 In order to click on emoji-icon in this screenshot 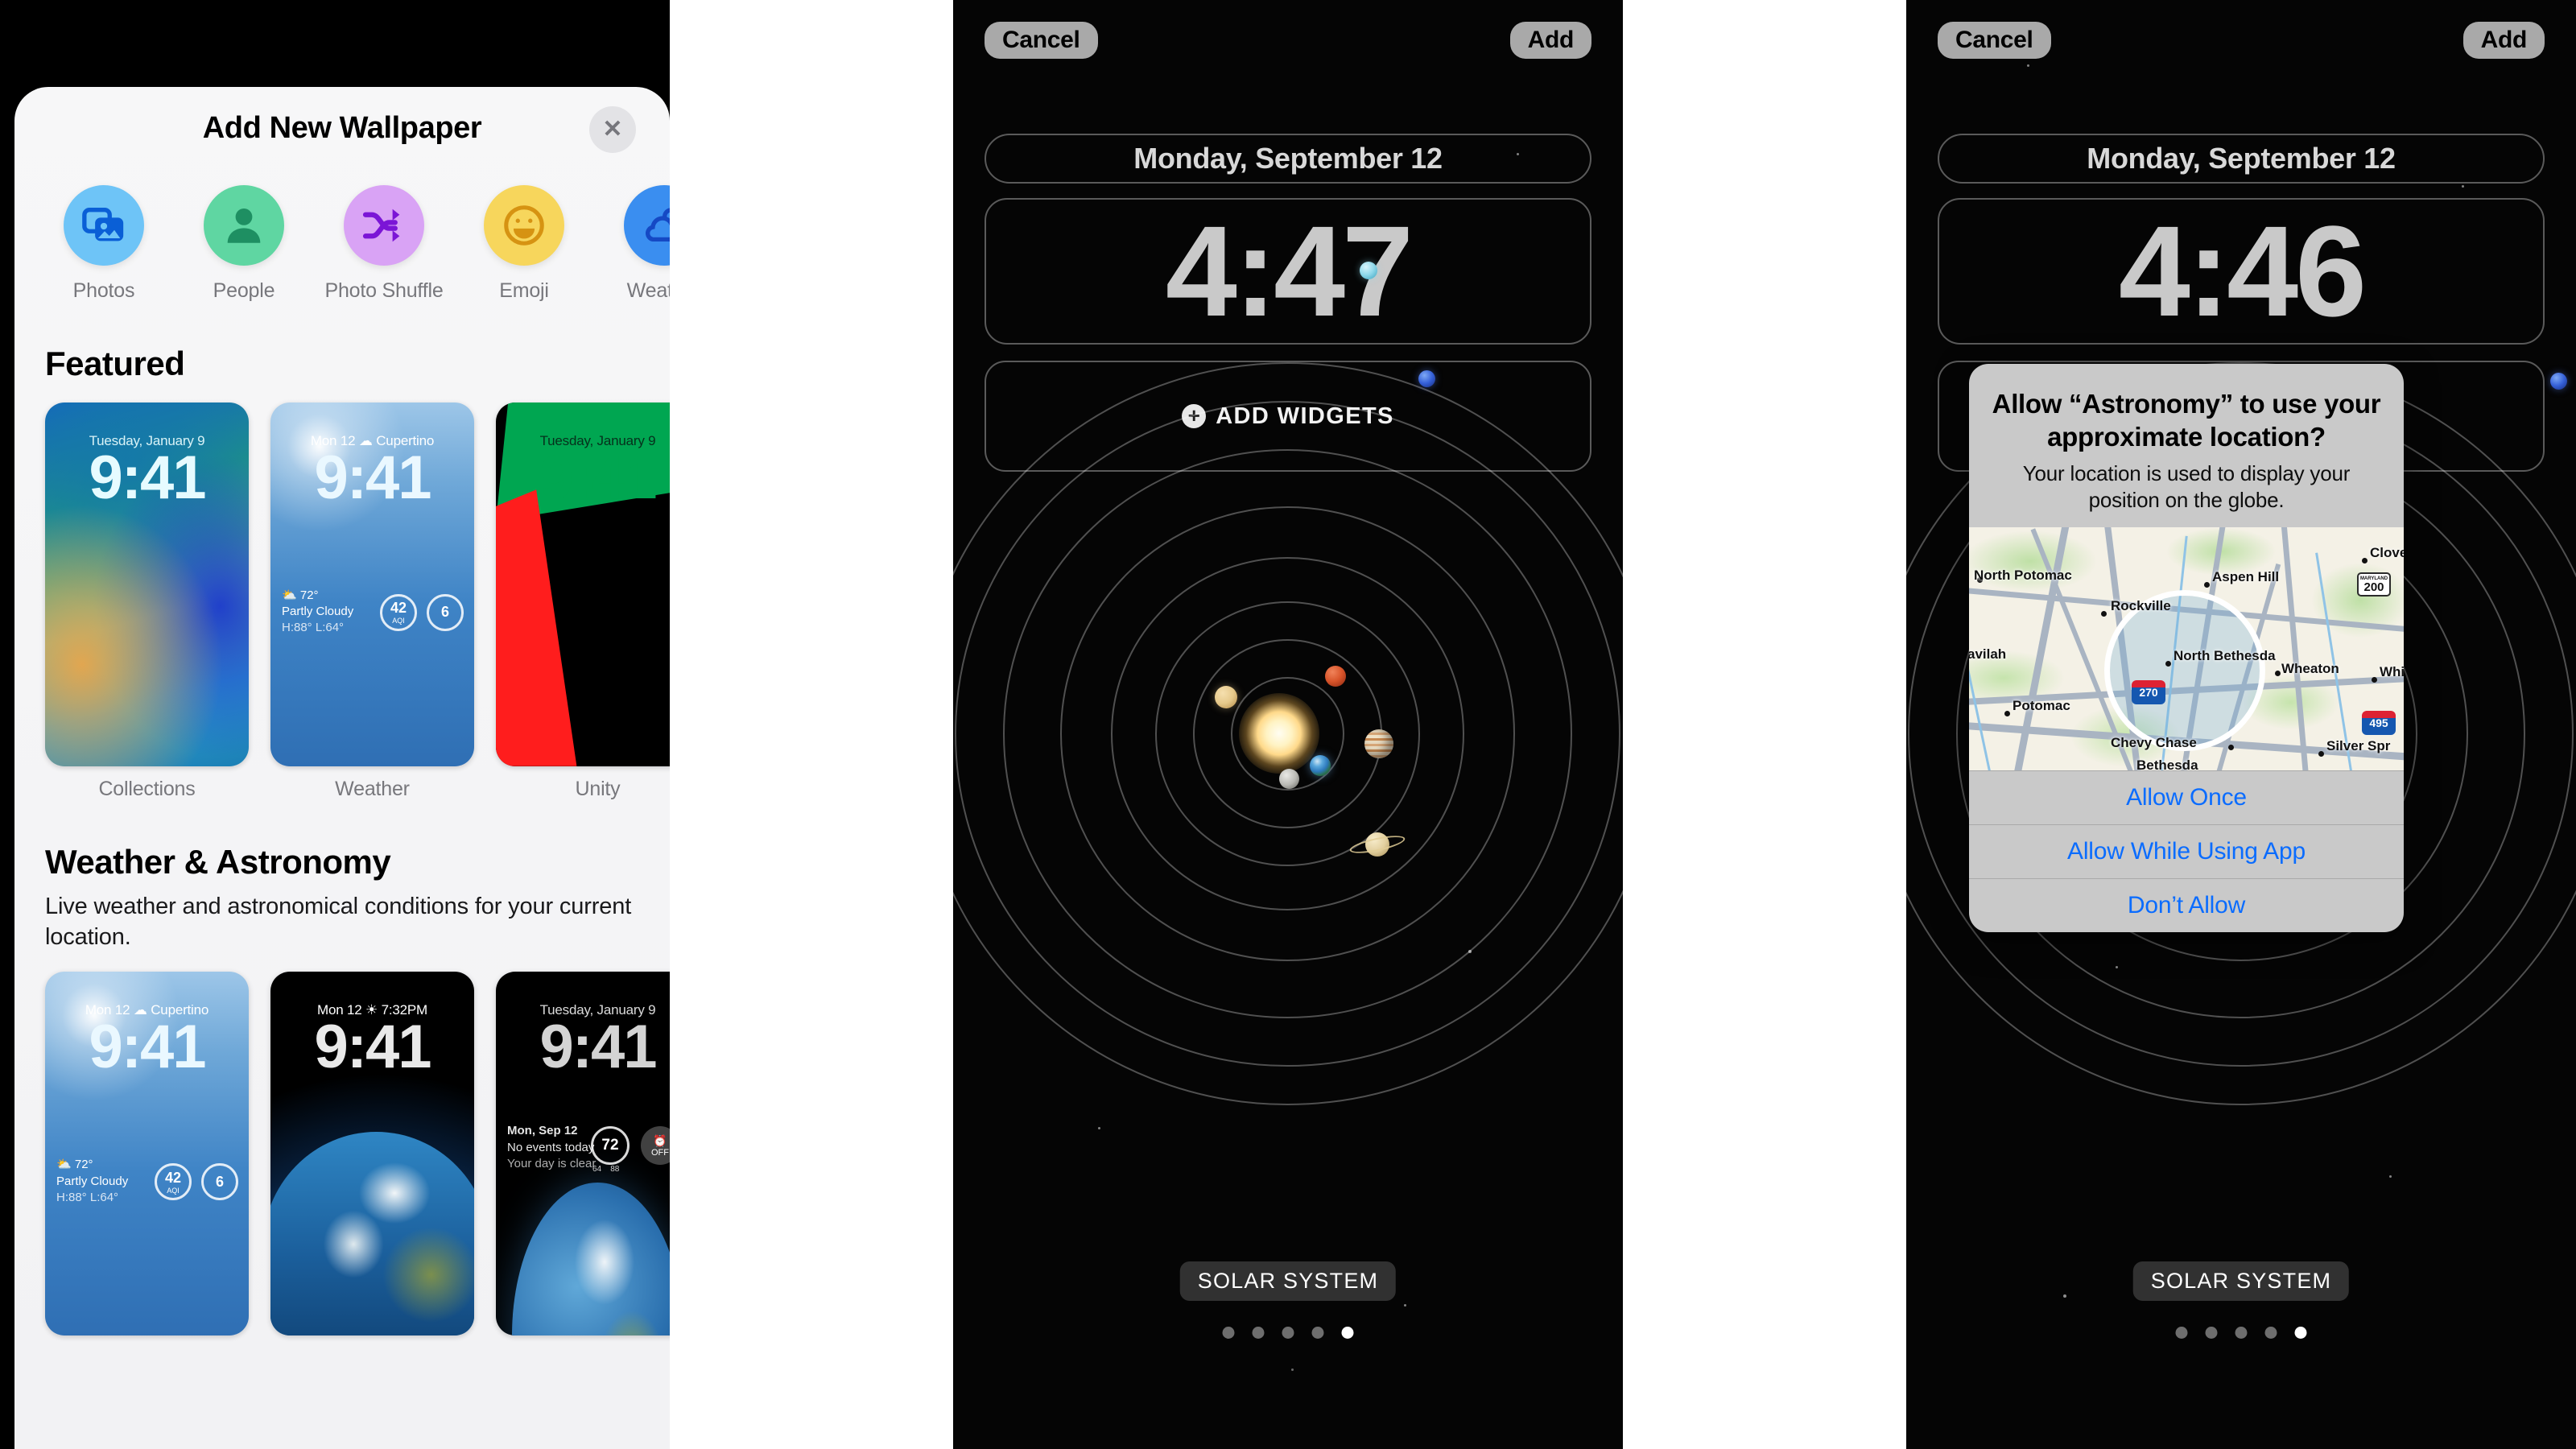, I will do `click(524, 225)`.